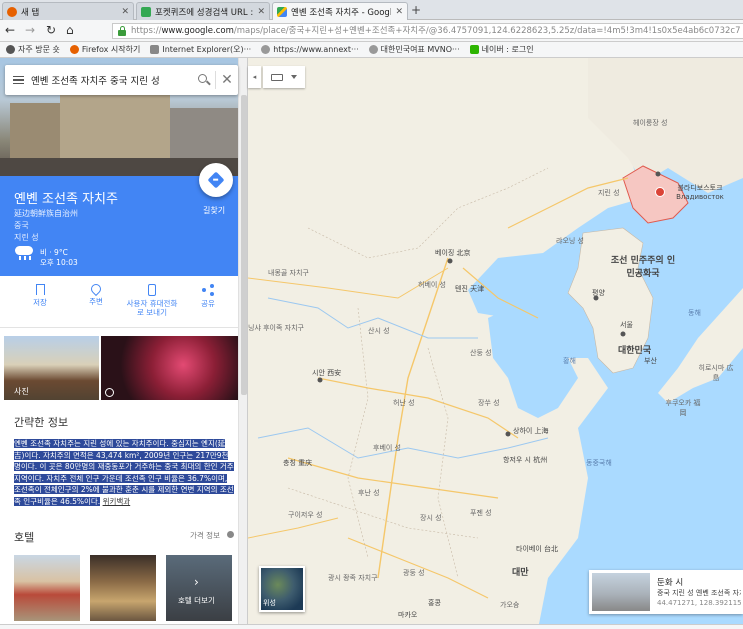  What do you see at coordinates (507, 49) in the screenshot?
I see `bookmark-label: 네이버 : 로그인` at bounding box center [507, 49].